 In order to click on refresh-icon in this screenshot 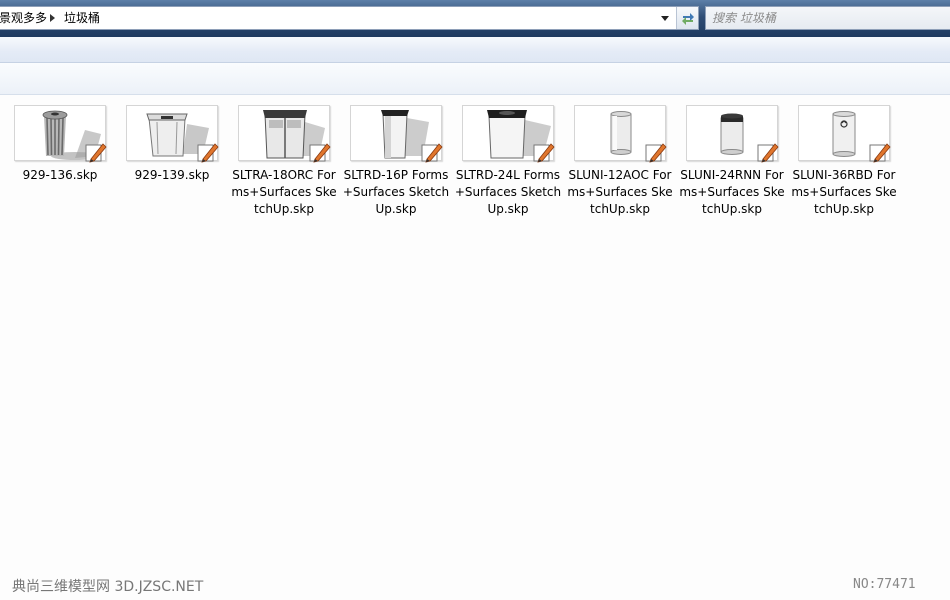, I will do `click(688, 19)`.